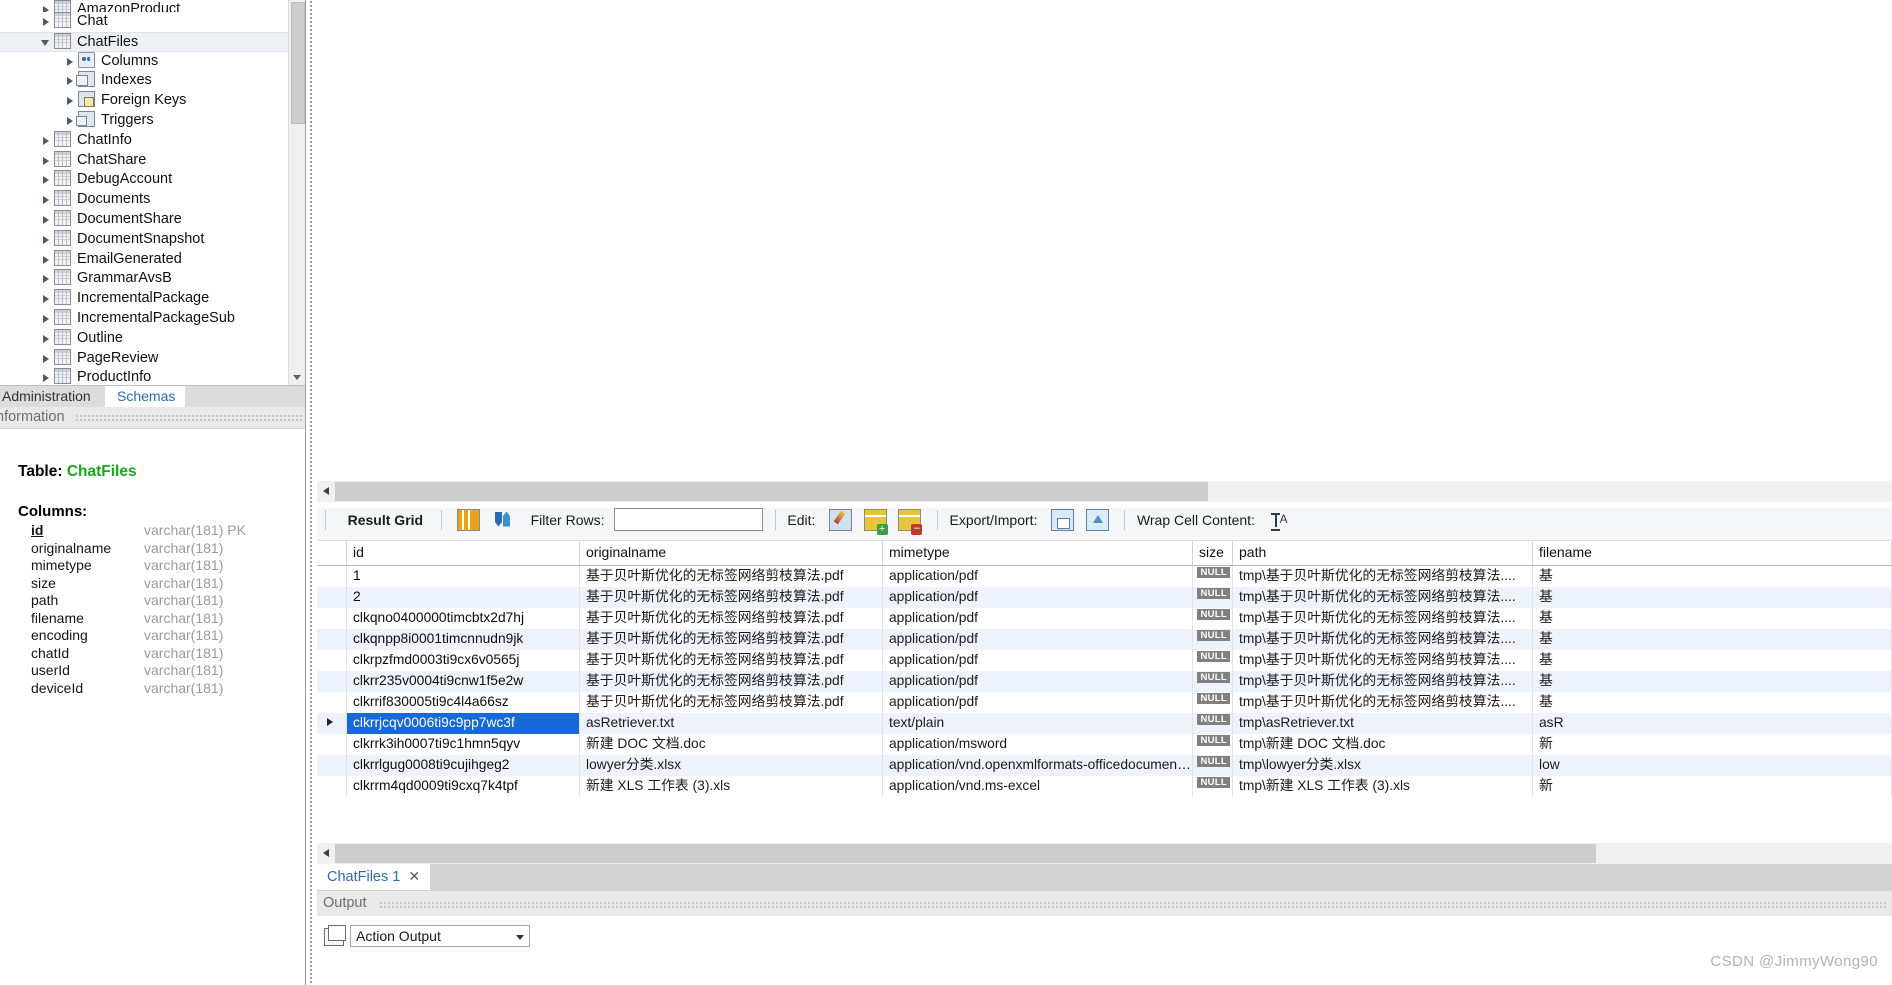 This screenshot has height=985, width=1892. Describe the element at coordinates (152, 41) in the screenshot. I see `tree-item-chatfiles: ChatFiles` at that location.